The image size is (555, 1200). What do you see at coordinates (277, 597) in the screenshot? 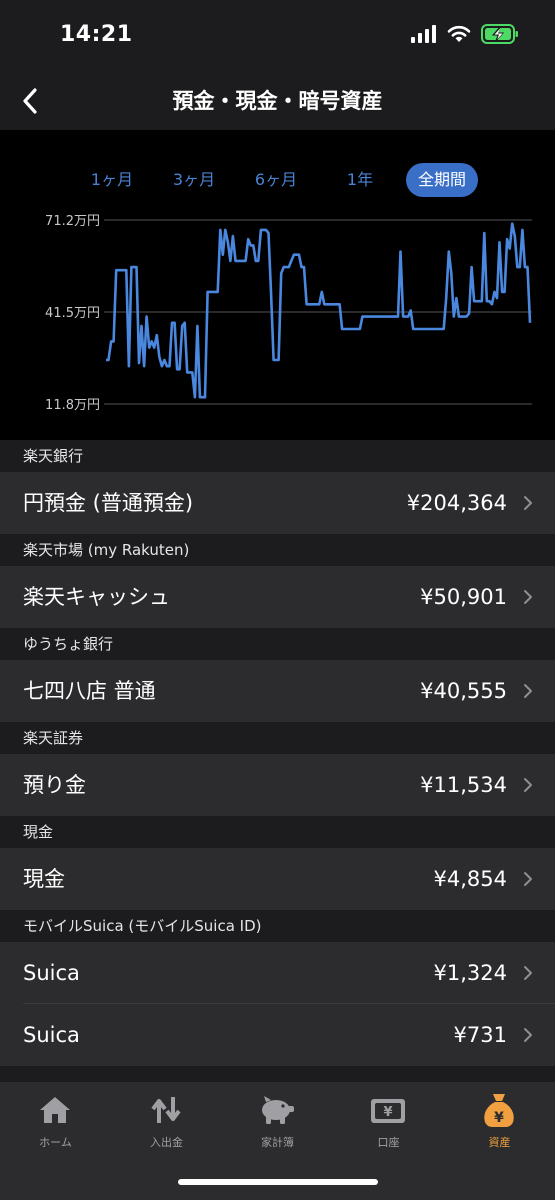
I see `account-row: 楽天キャッシュ ¥50,901` at bounding box center [277, 597].